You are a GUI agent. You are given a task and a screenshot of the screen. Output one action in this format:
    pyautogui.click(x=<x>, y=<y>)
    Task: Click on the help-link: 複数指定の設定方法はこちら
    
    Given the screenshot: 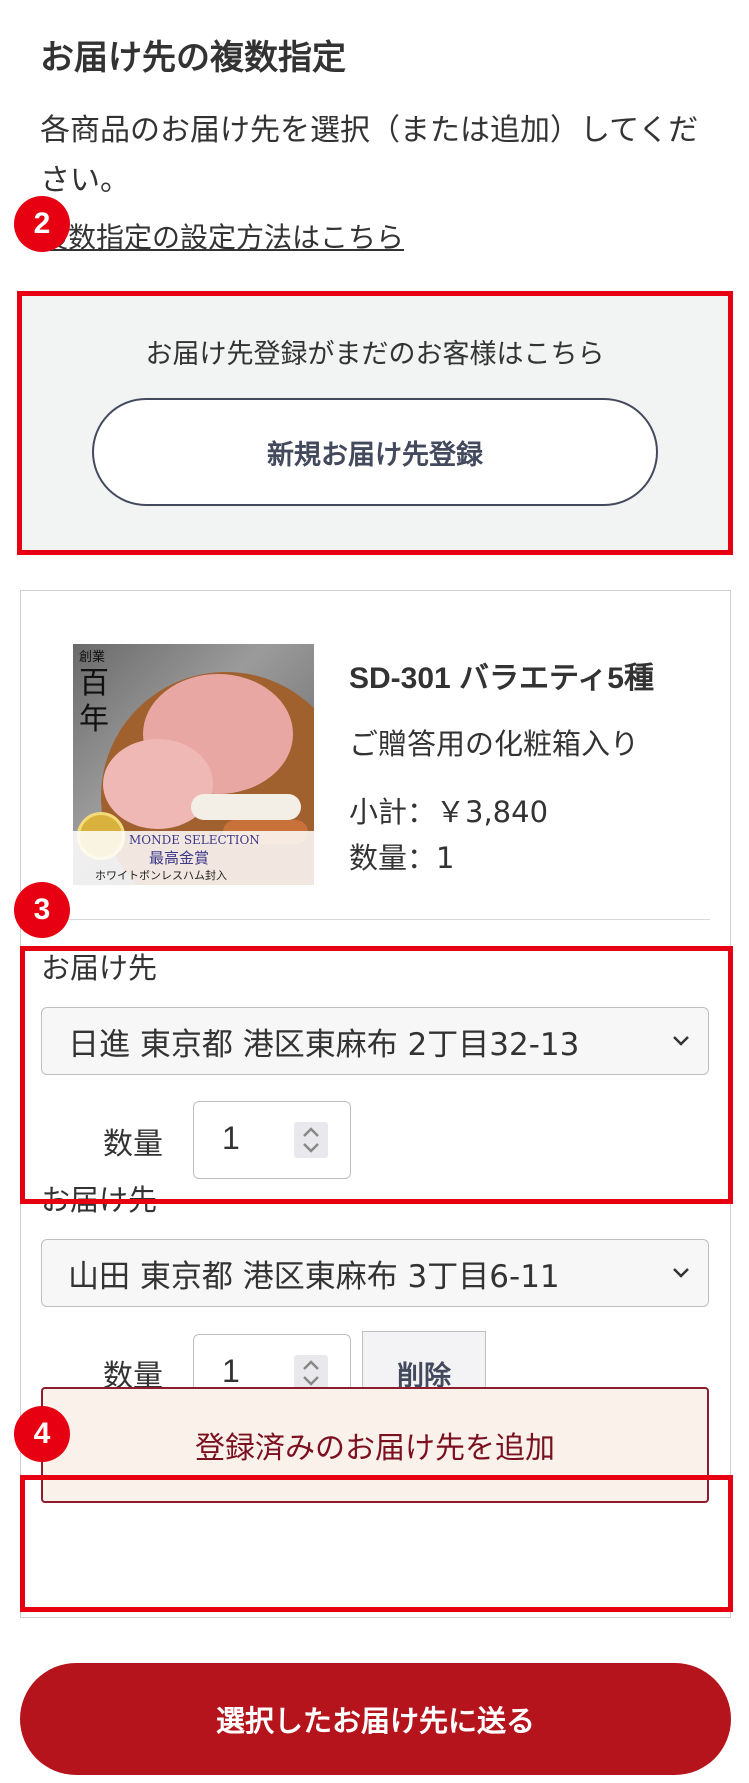 What is the action you would take?
    pyautogui.click(x=222, y=236)
    